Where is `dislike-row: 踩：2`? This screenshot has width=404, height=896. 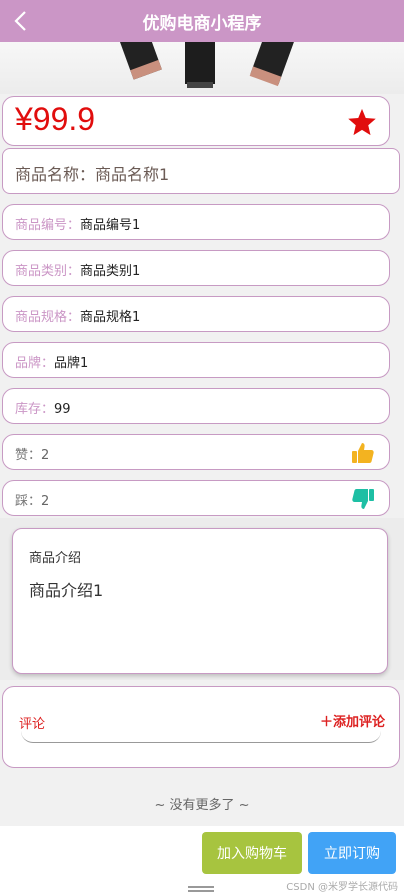
dislike-row: 踩：2 is located at coordinates (196, 498).